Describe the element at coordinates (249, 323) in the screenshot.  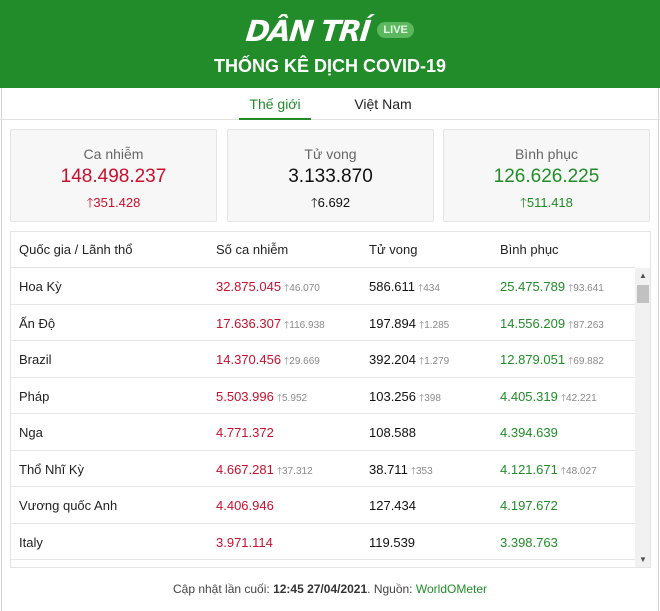
I see `cases-value: 17.636.307` at that location.